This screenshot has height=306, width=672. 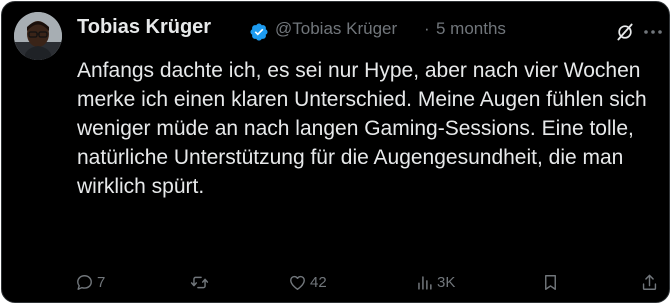 I want to click on retweet-icon, so click(x=199, y=282).